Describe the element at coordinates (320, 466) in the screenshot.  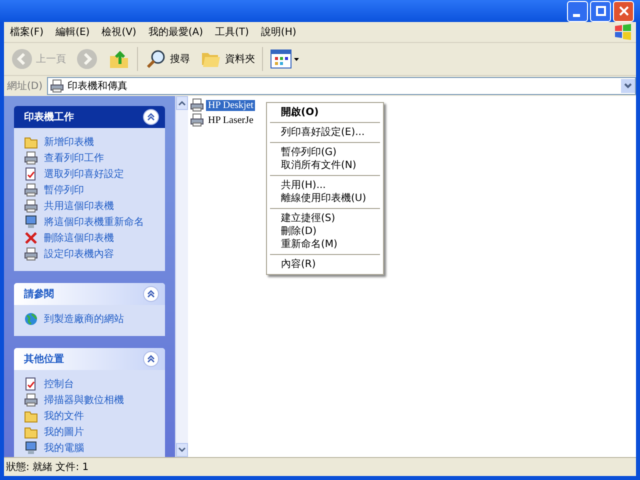
I see `status-text: 狀態: 就緒 文件: 1` at that location.